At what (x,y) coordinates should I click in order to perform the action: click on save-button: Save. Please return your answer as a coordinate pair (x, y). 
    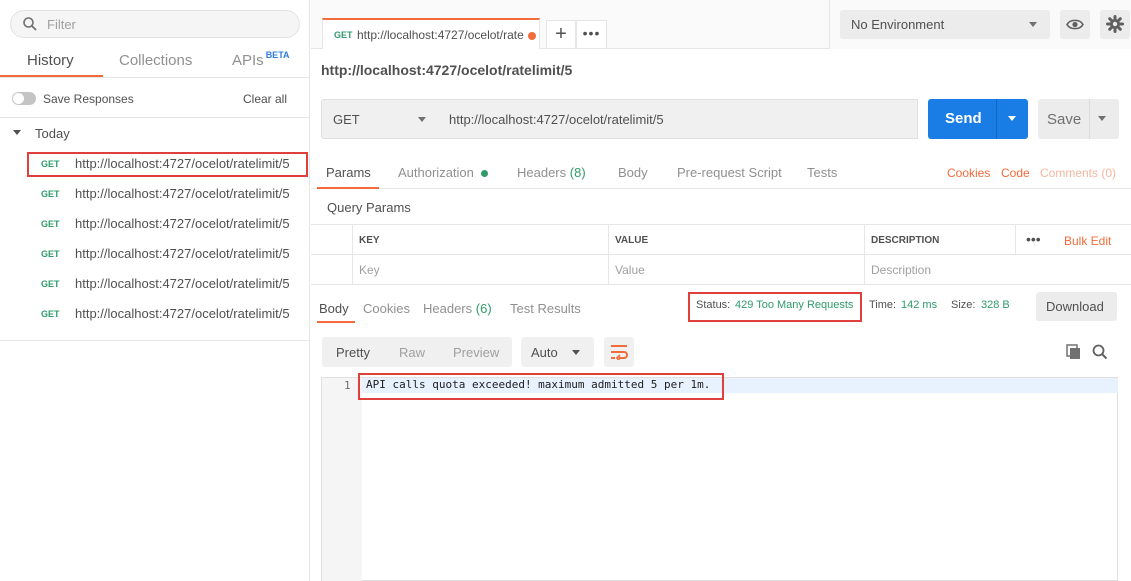
    Looking at the image, I should click on (1078, 119).